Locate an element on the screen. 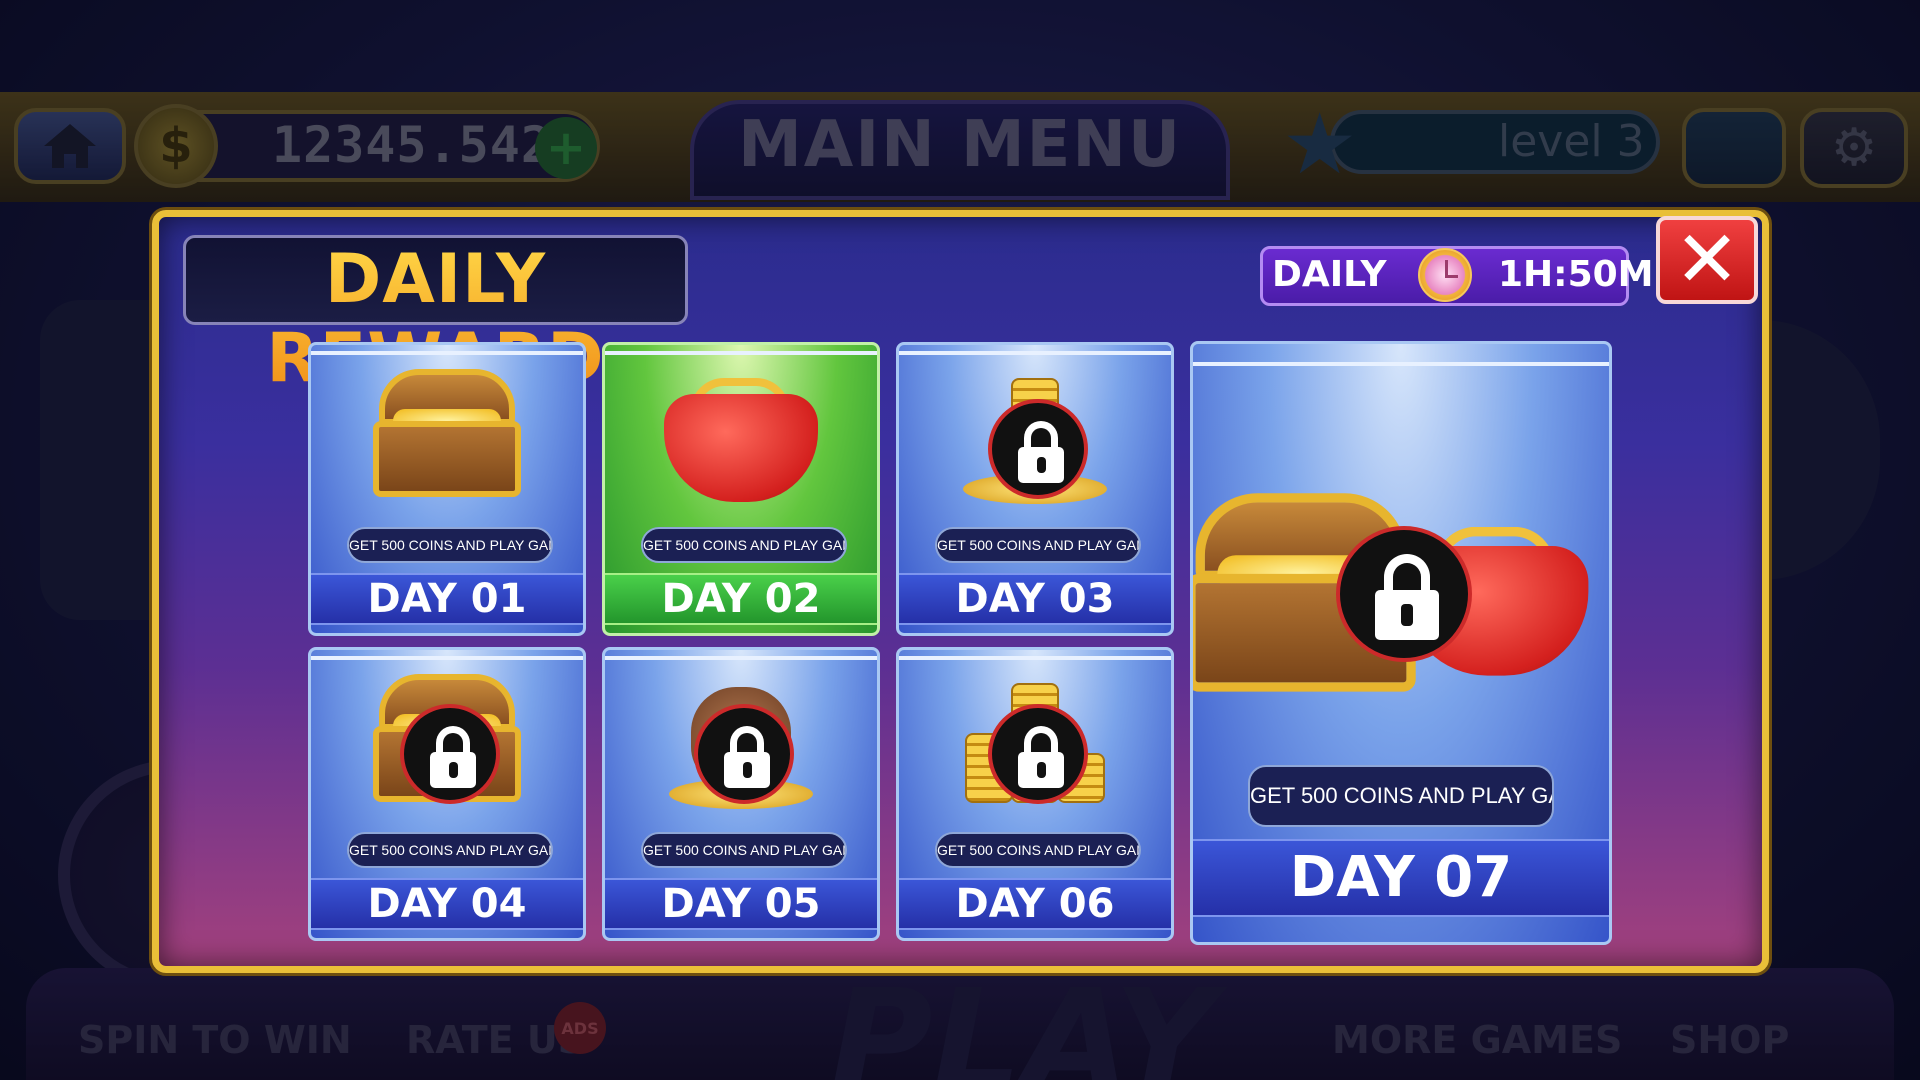 The image size is (1920, 1080). day-label: DAY 06 is located at coordinates (1035, 904).